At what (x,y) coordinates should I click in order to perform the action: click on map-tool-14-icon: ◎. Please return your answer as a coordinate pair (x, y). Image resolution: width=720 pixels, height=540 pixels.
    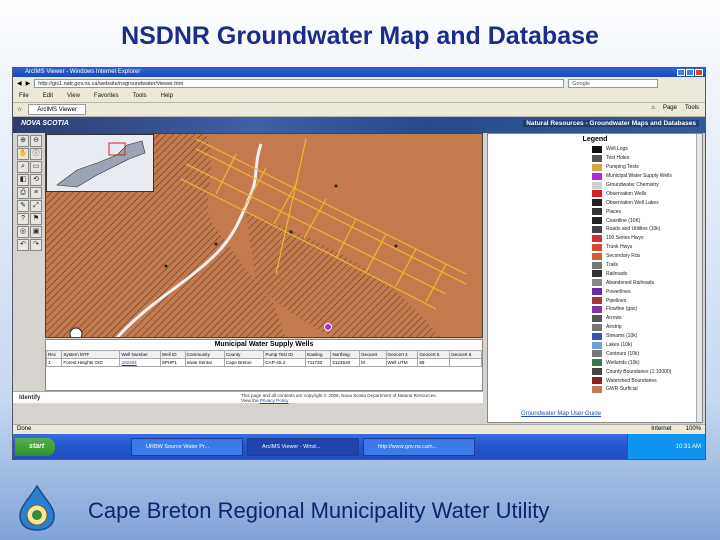
    Looking at the image, I should click on (23, 232).